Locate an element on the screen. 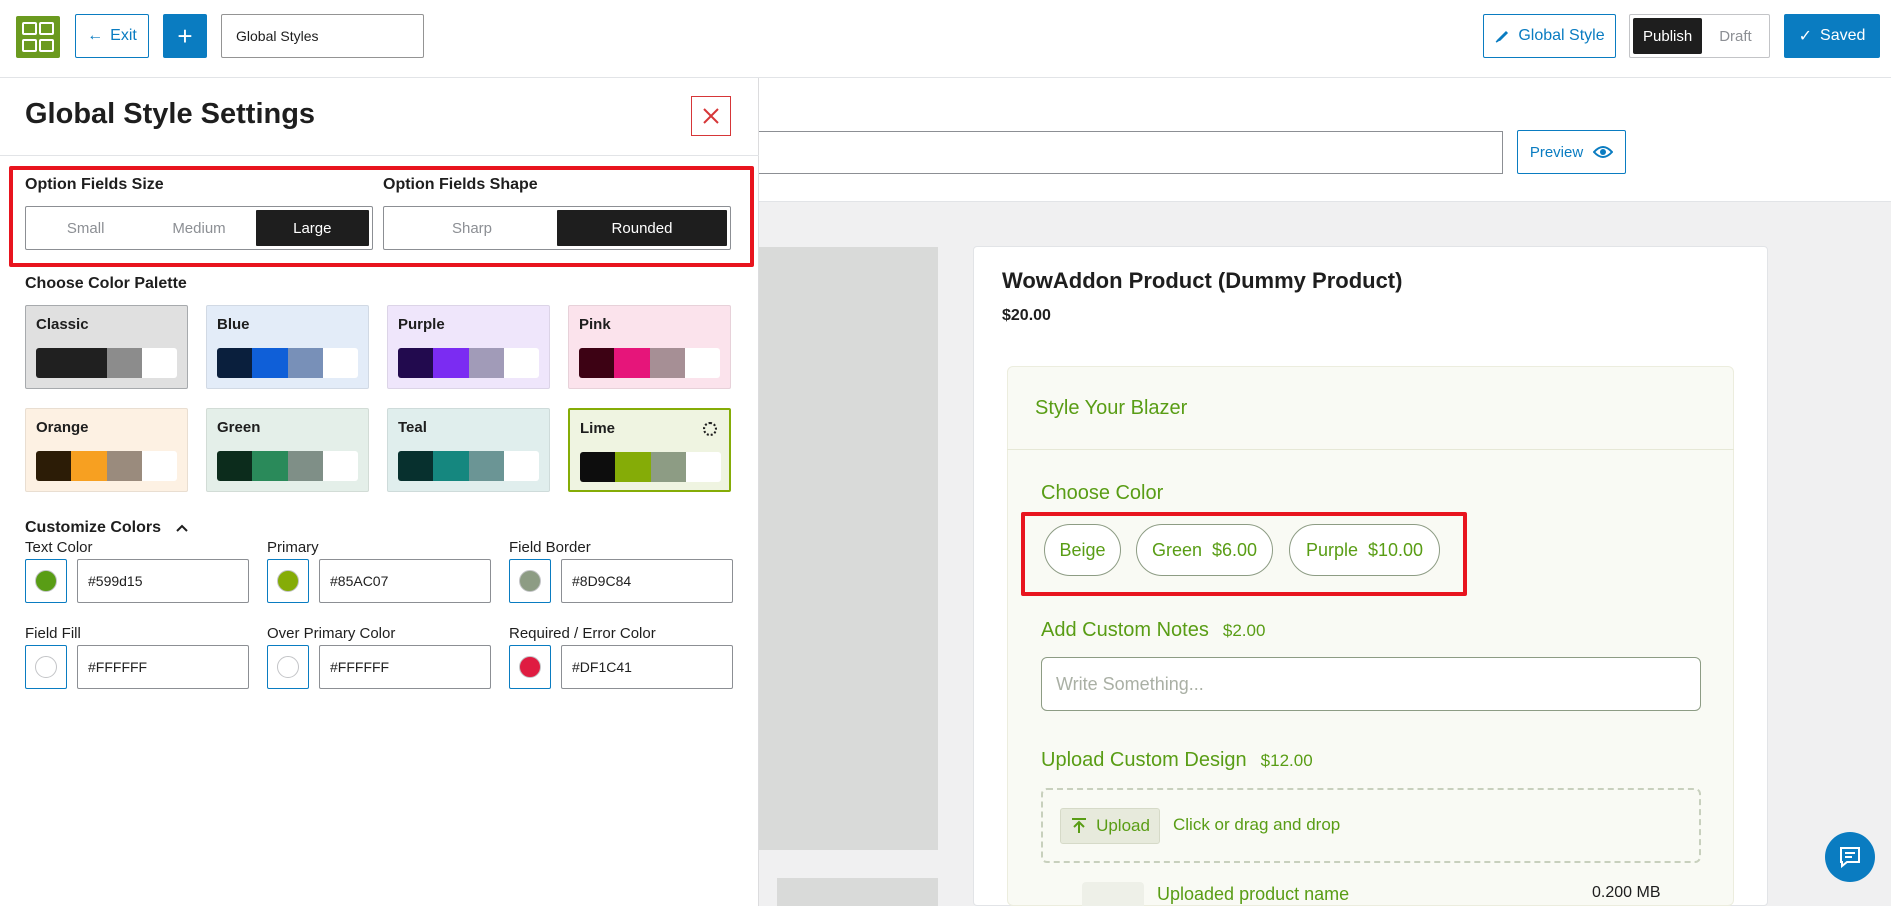  chevron-up-icon is located at coordinates (182, 528).